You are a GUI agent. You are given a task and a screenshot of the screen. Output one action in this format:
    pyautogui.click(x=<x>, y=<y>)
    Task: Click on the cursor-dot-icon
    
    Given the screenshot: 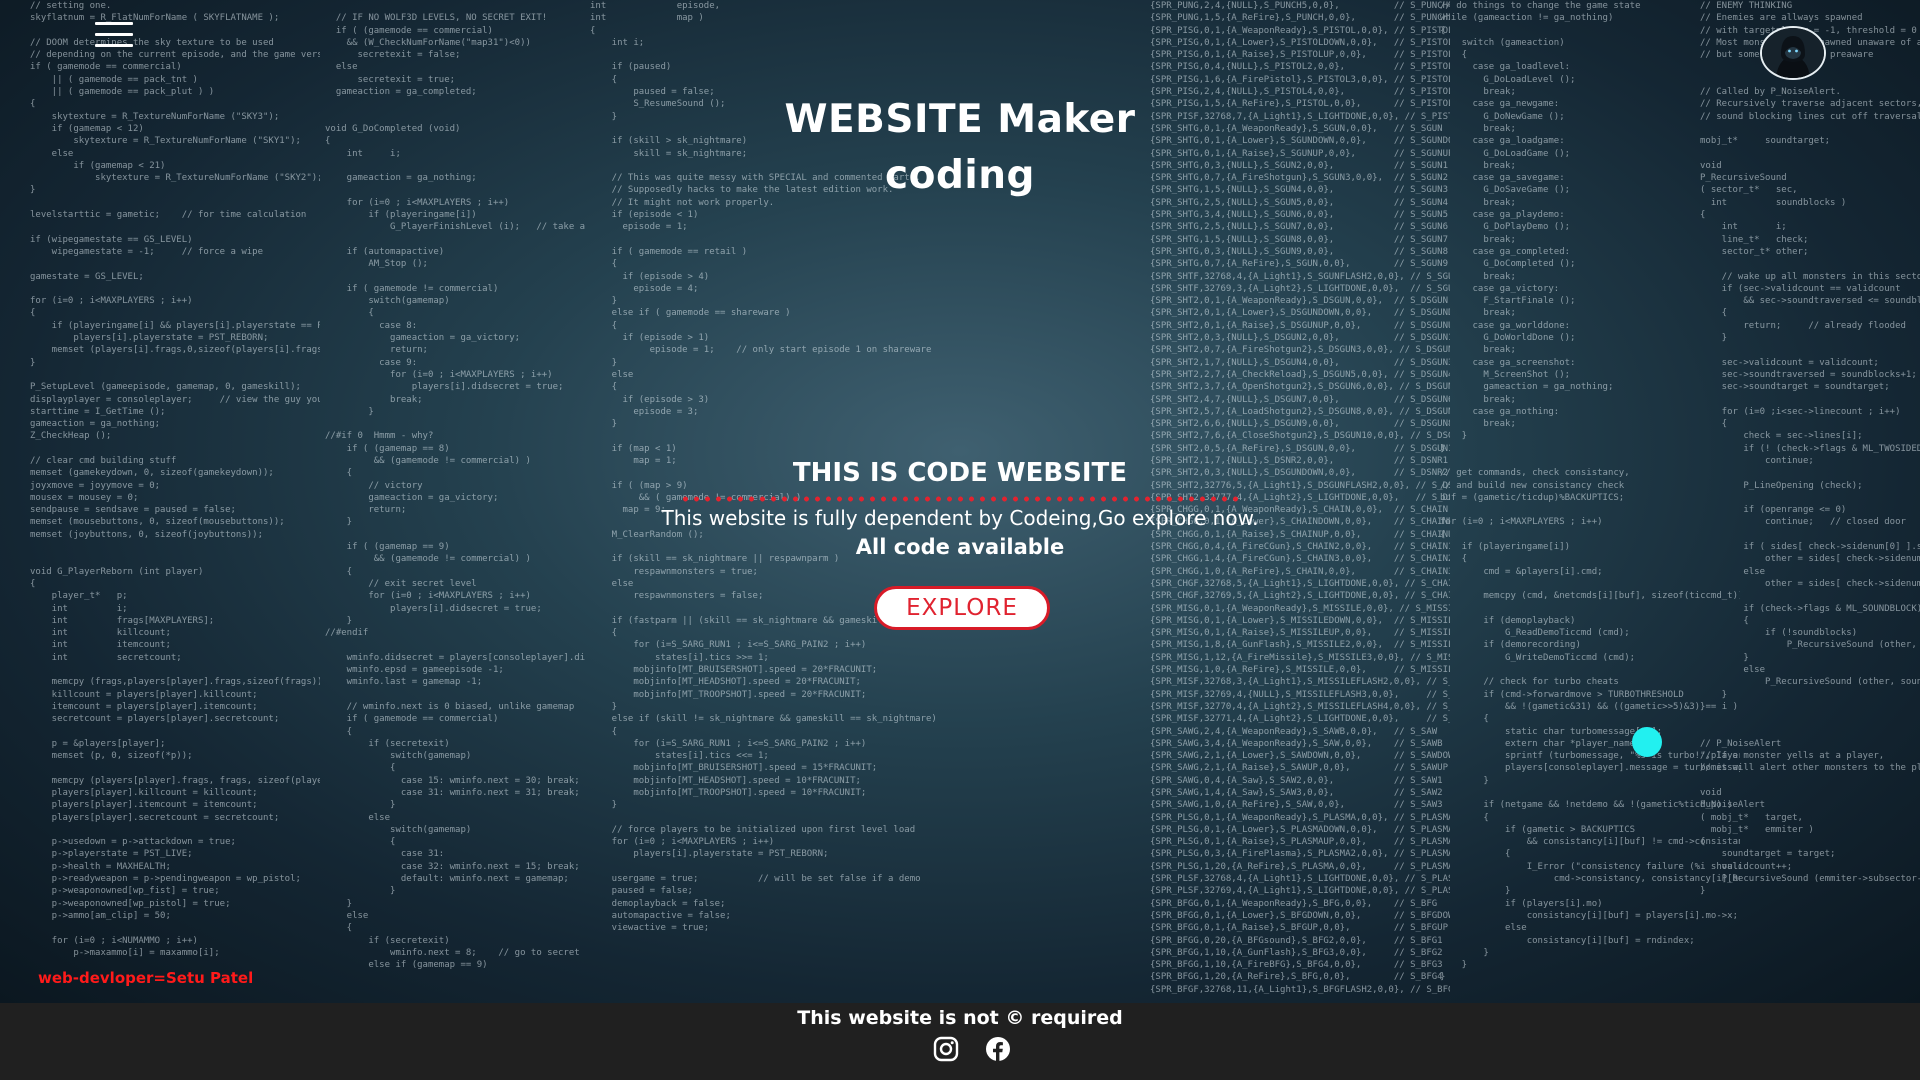 What is the action you would take?
    pyautogui.click(x=1647, y=742)
    